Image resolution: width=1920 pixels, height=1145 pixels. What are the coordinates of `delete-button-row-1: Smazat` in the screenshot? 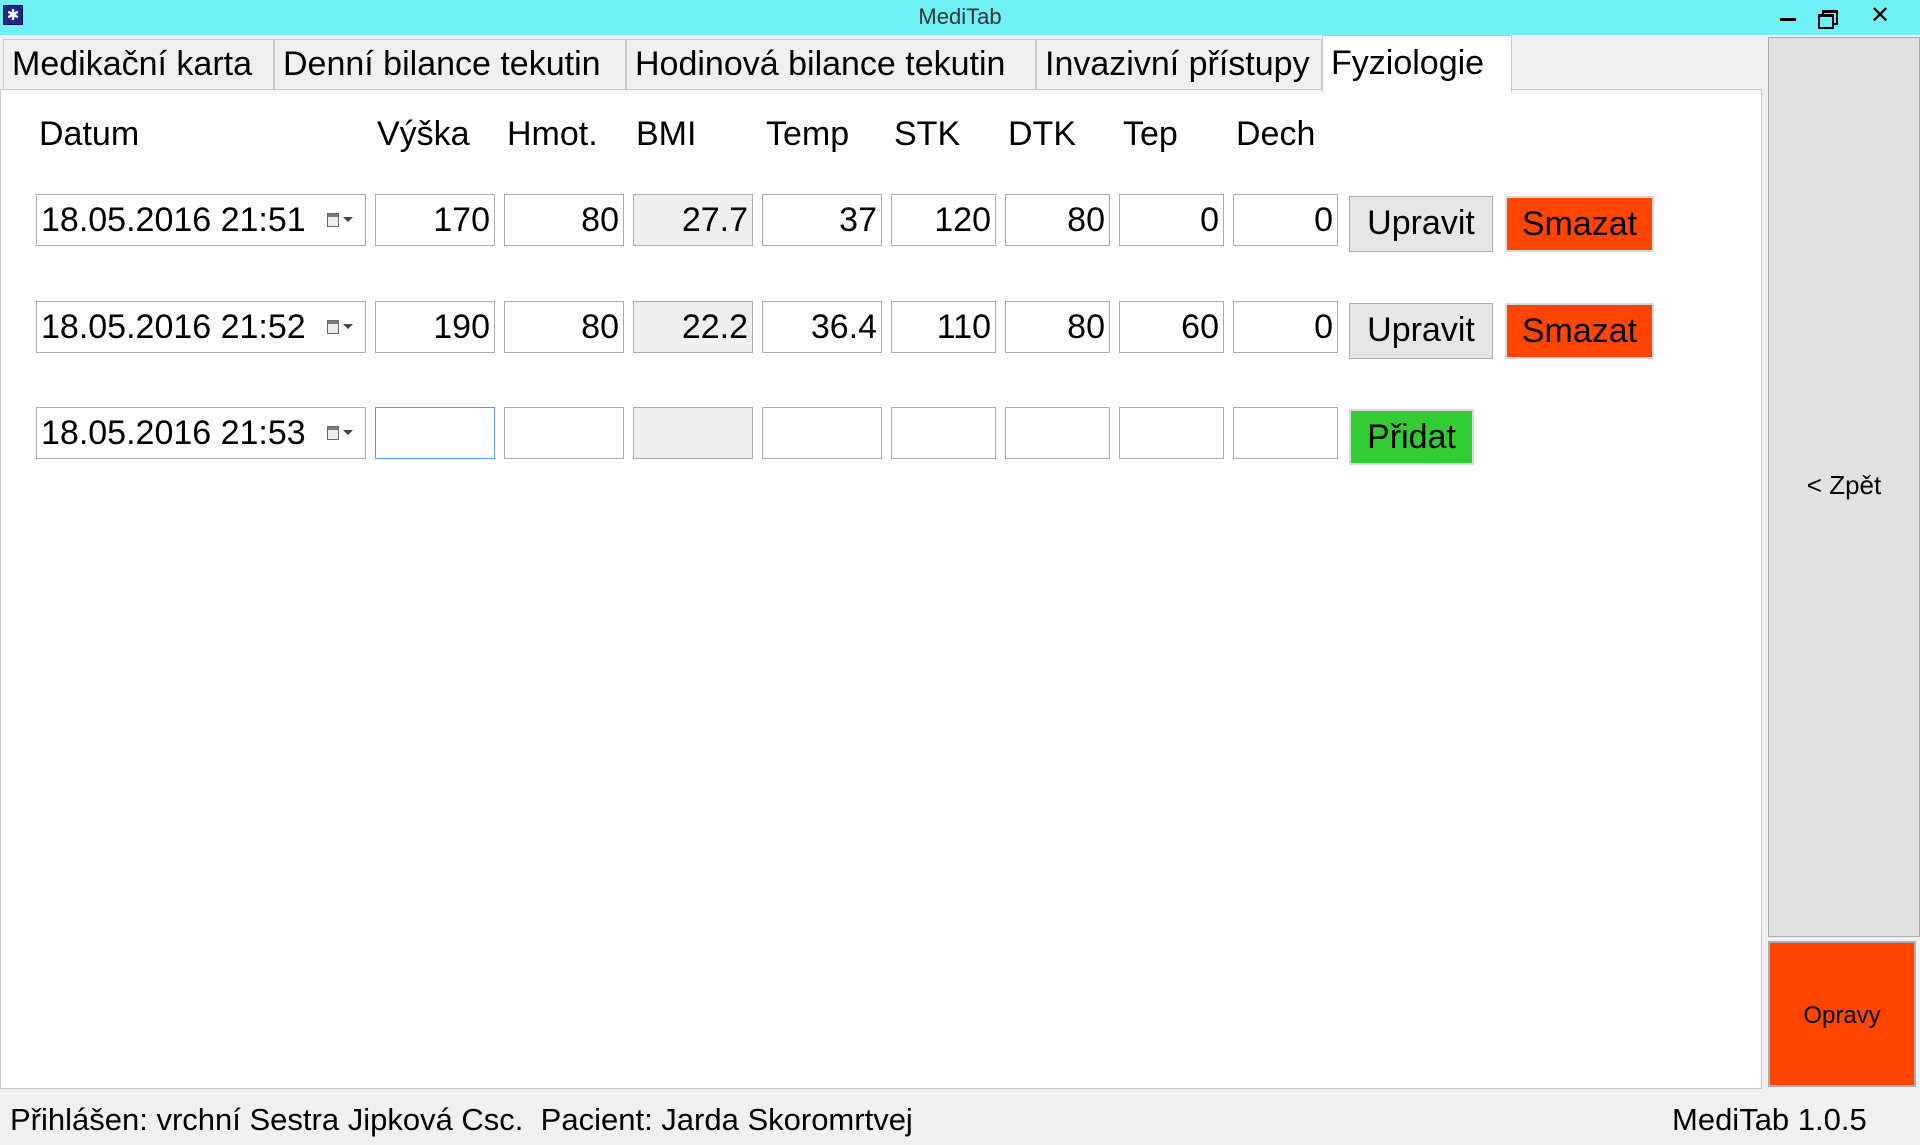 It's located at (1579, 224).